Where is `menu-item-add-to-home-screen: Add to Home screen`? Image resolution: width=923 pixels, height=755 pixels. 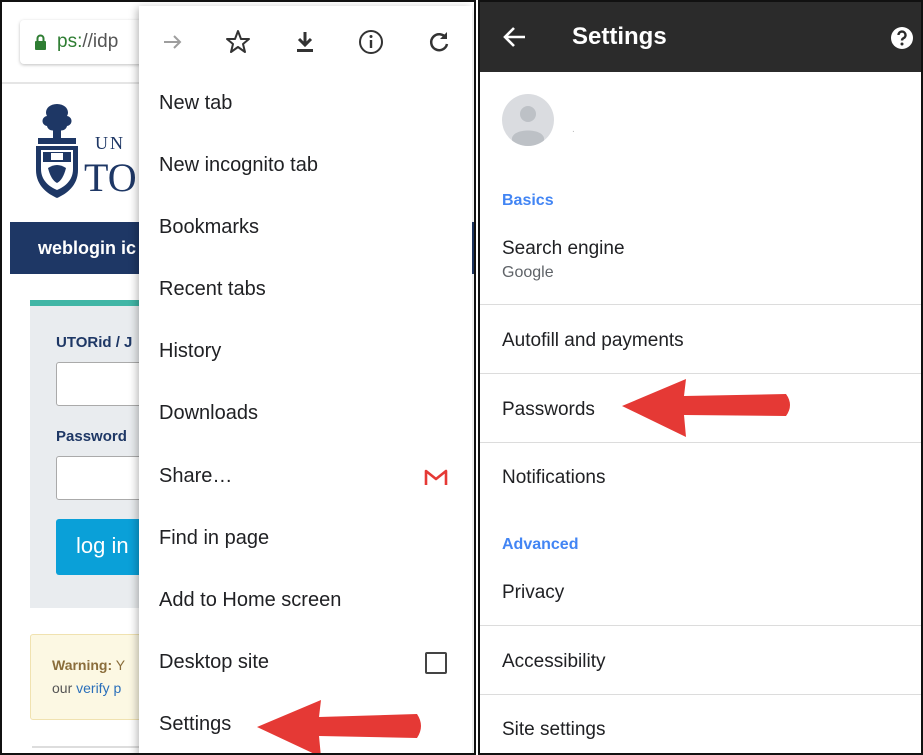 menu-item-add-to-home-screen: Add to Home screen is located at coordinates (250, 600).